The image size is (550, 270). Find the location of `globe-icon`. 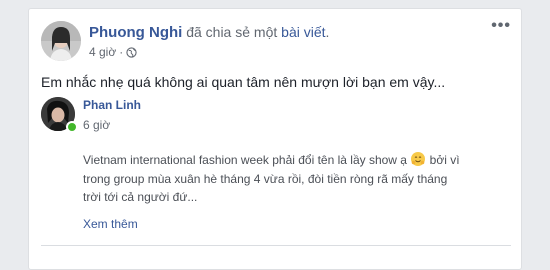

globe-icon is located at coordinates (131, 52).